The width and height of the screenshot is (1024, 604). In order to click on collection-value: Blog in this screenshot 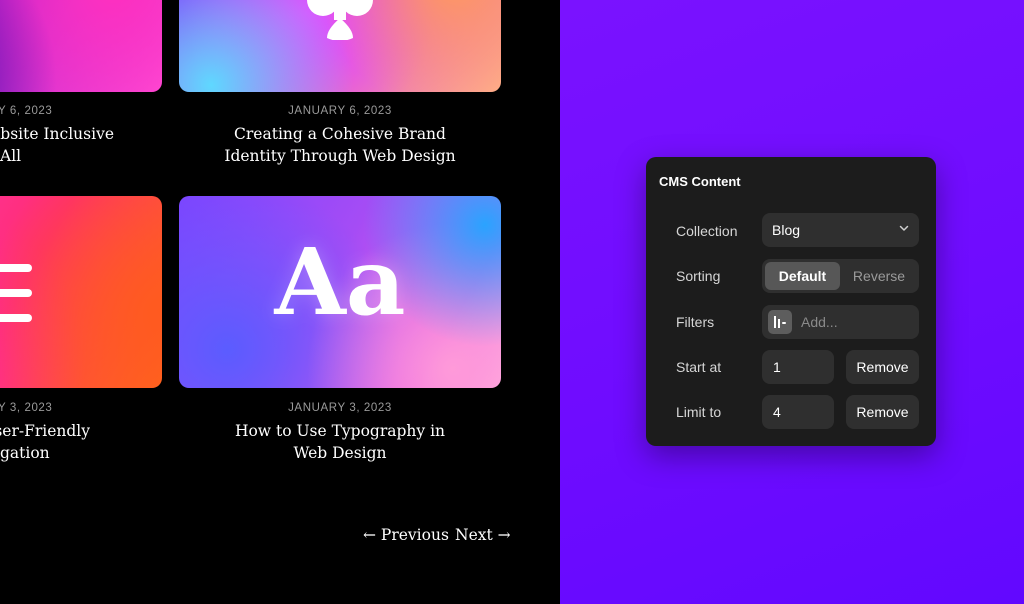, I will do `click(786, 230)`.